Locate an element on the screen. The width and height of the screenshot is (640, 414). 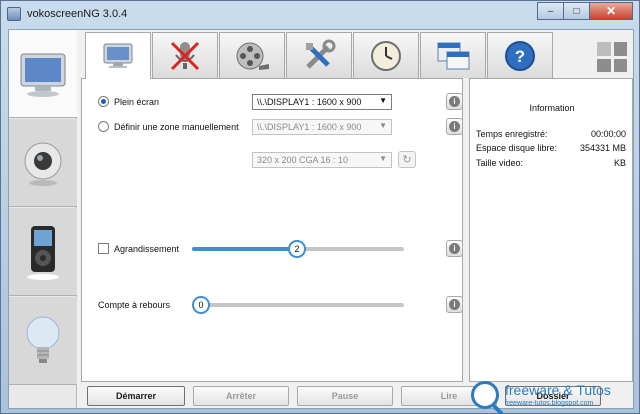
fullscreen-display-value: \\.\DISPLAY1 : 1600 x 900 is located at coordinates (309, 102).